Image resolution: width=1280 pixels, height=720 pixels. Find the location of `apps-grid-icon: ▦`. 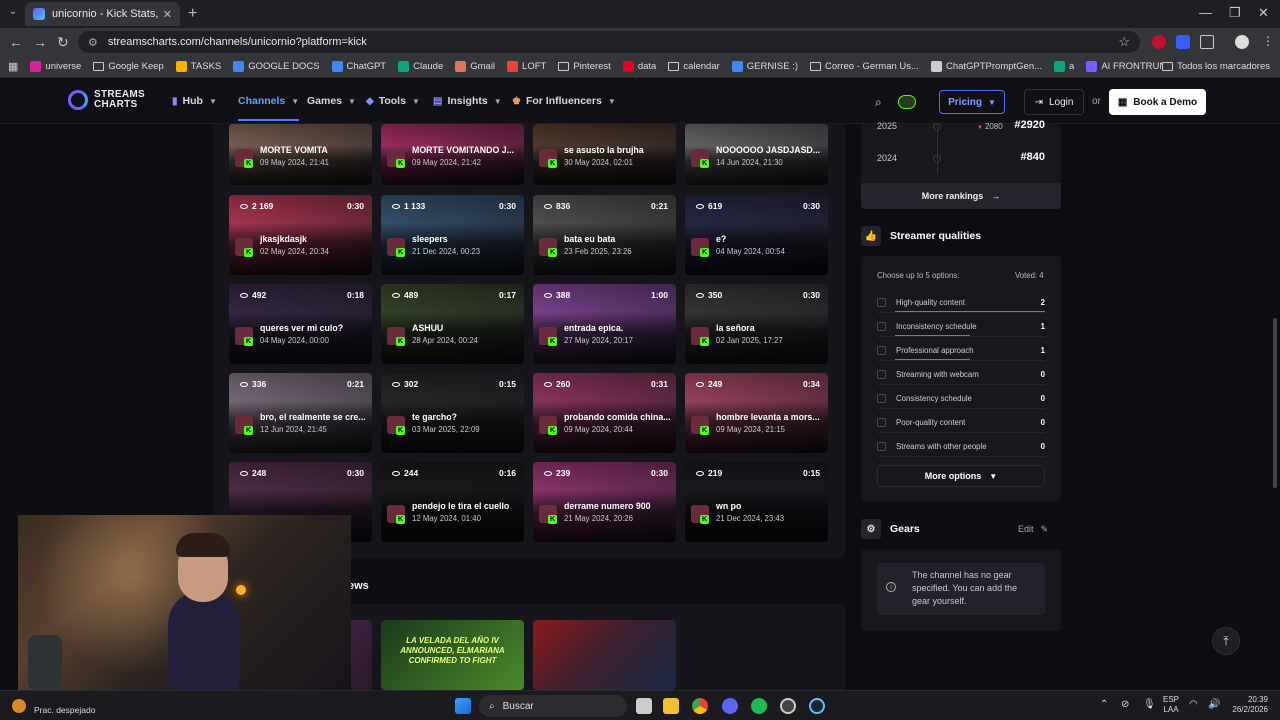

apps-grid-icon: ▦ is located at coordinates (13, 66).